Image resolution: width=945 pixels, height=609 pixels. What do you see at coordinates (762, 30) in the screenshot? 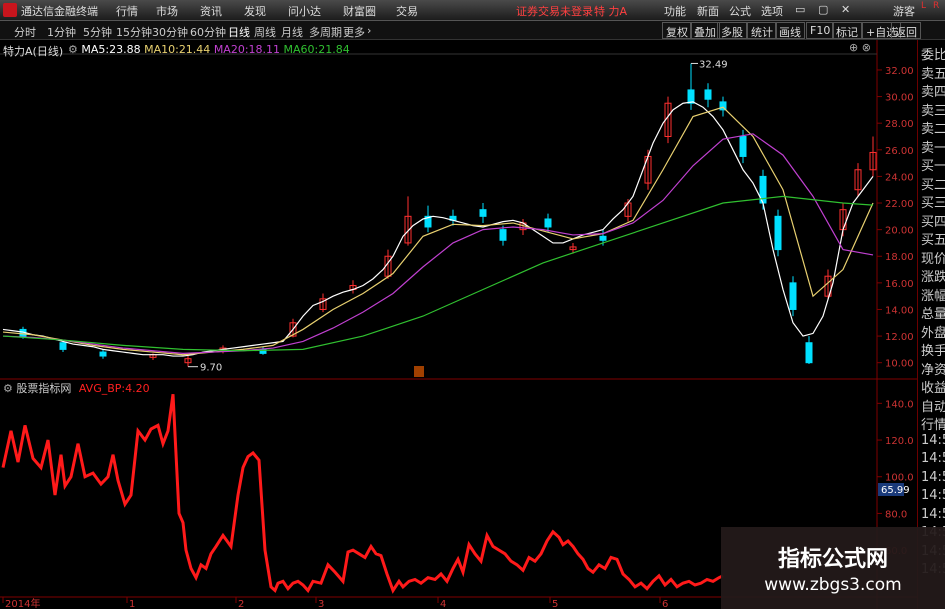
I see `stats-button: 统计` at bounding box center [762, 30].